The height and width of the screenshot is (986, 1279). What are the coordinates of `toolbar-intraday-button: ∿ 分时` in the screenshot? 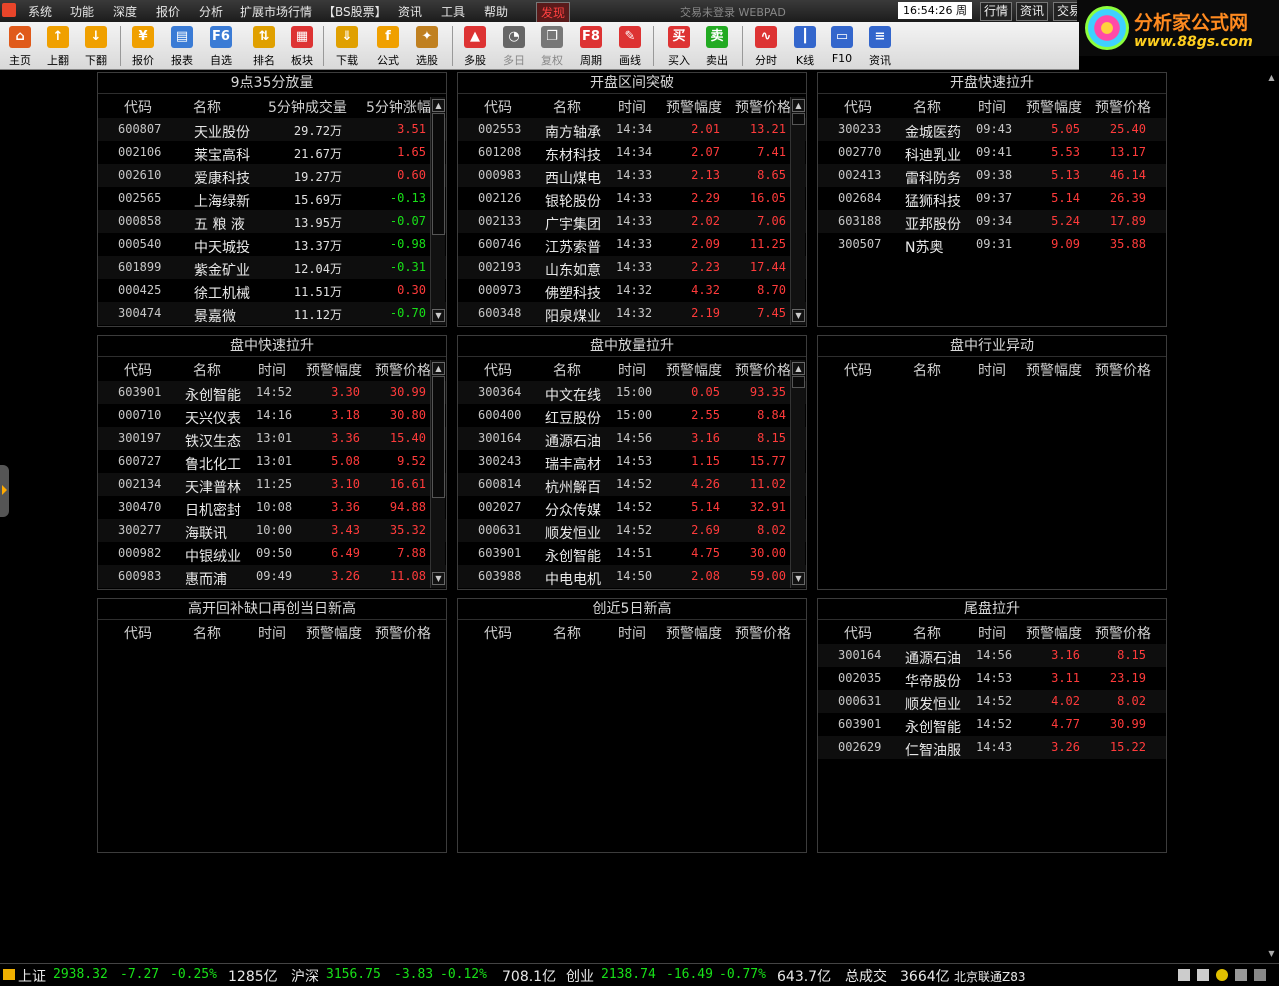 It's located at (766, 46).